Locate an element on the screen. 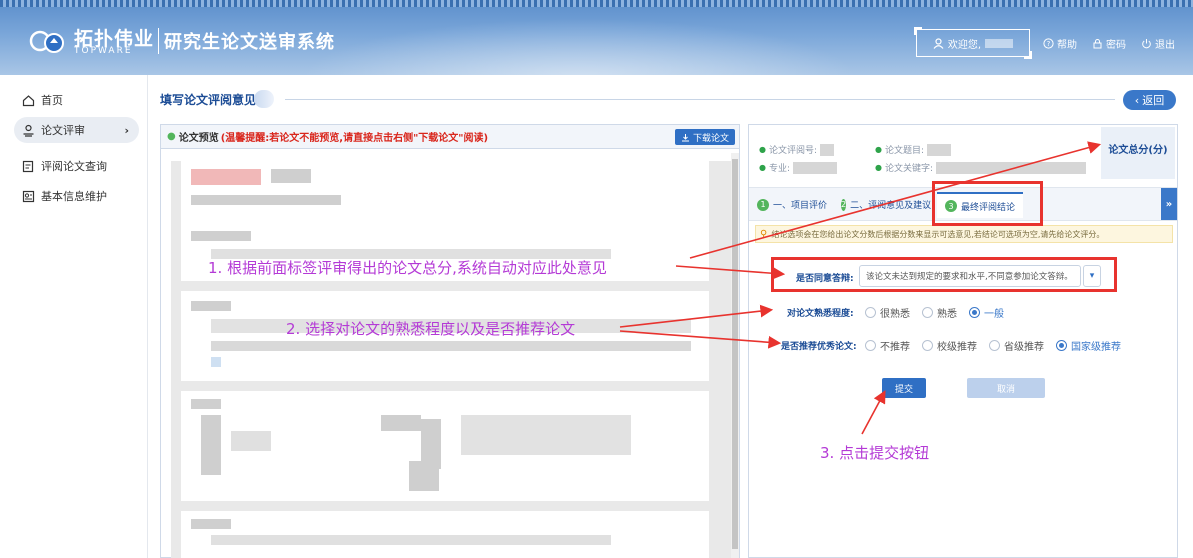  search-doc-icon is located at coordinates (28, 166).